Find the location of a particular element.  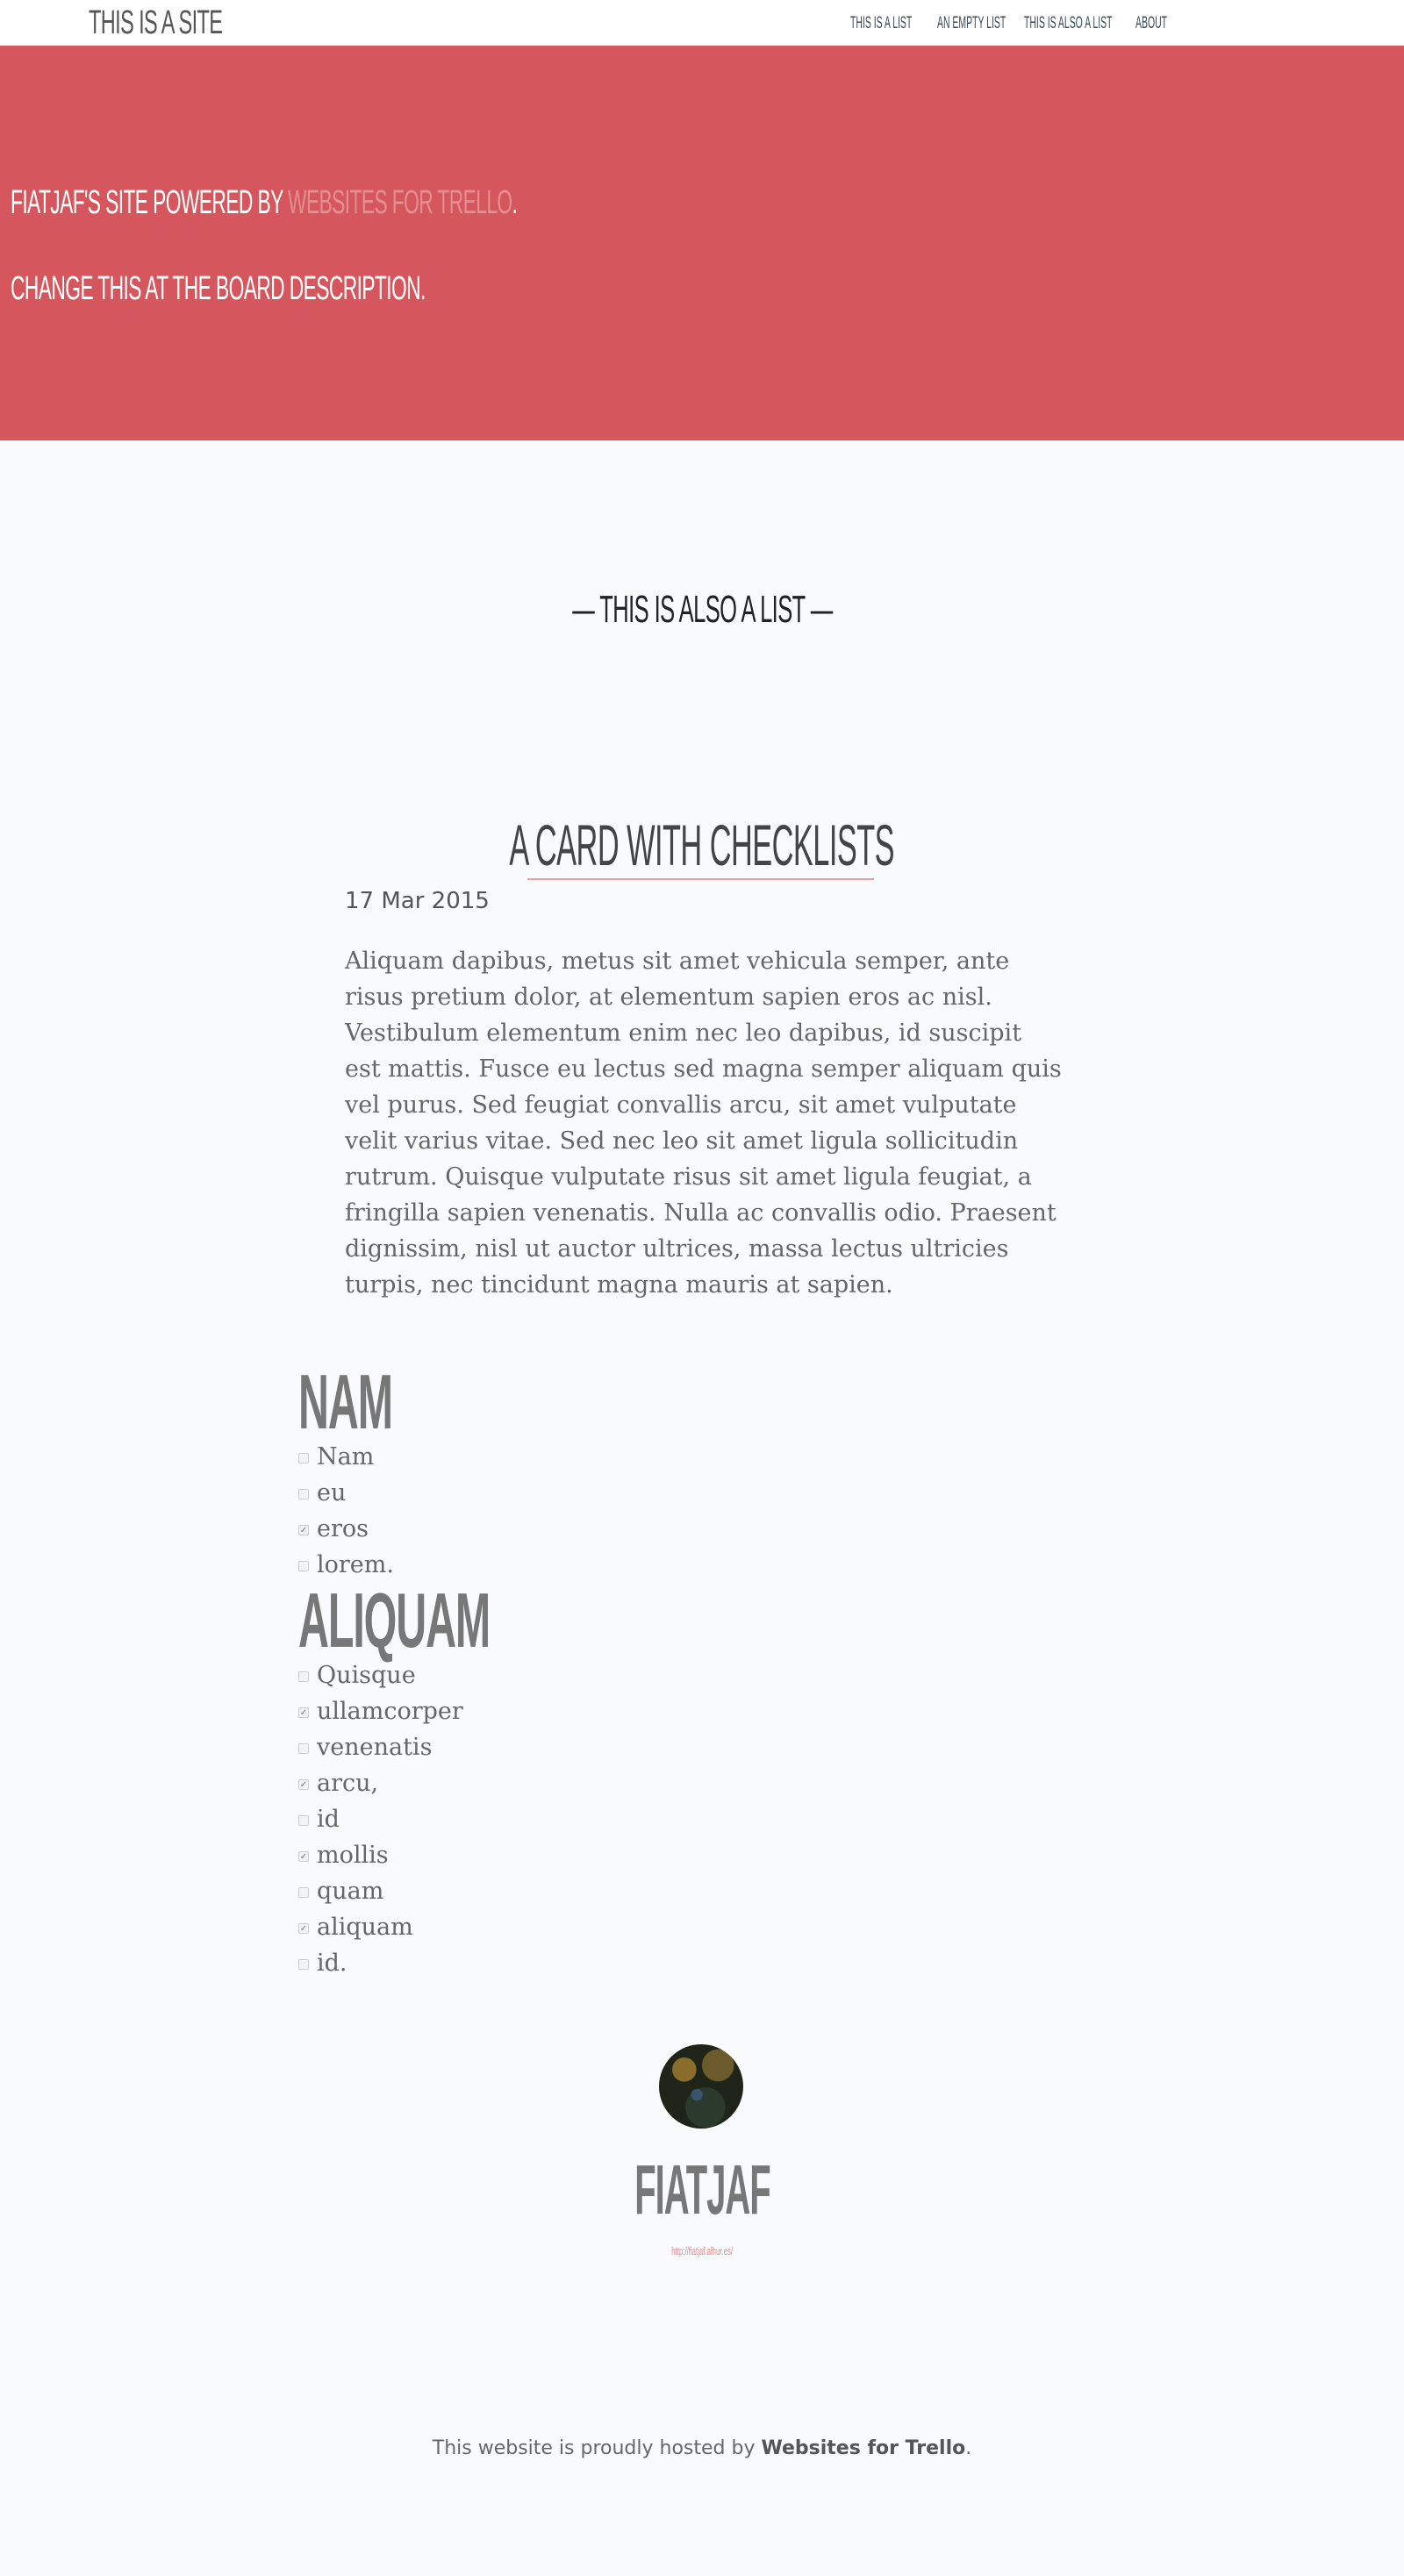

checklist-item: ✓ arcu, is located at coordinates (472, 1783).